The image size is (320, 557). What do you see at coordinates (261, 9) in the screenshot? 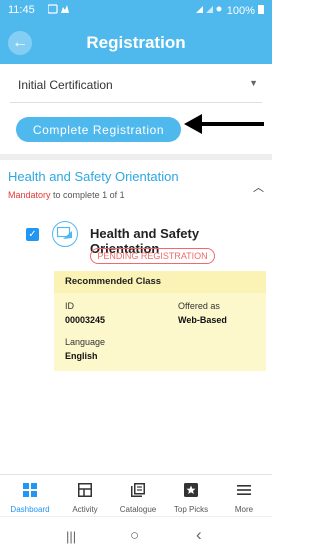
I see `battery-icon` at bounding box center [261, 9].